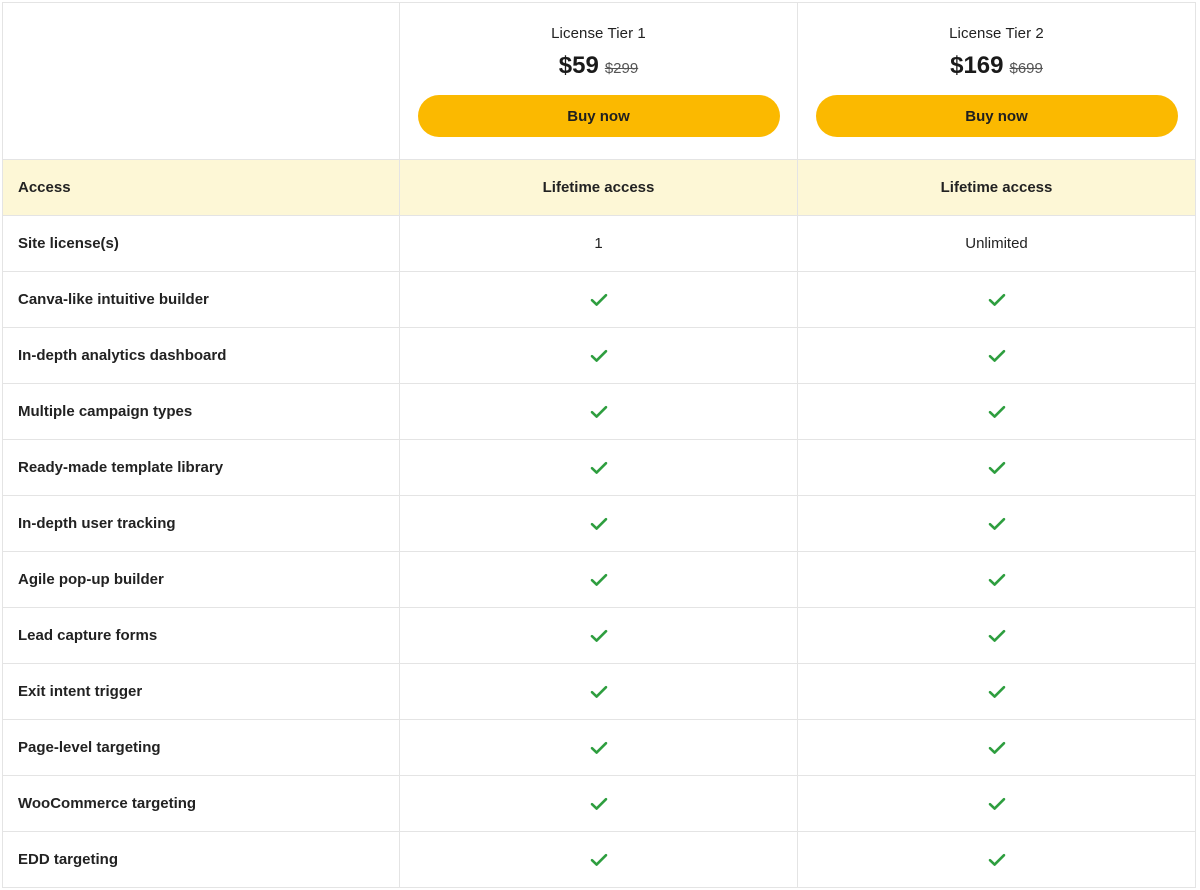 The width and height of the screenshot is (1200, 890). I want to click on feature-label: Ready-made template library, so click(201, 467).